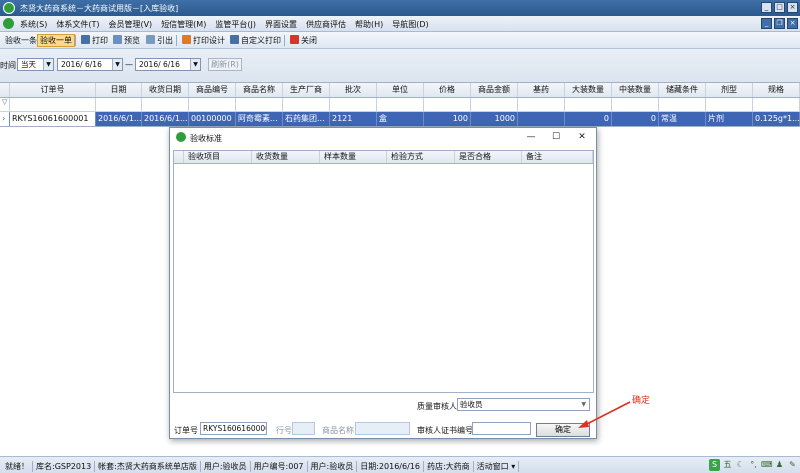 This screenshot has width=800, height=473. What do you see at coordinates (183, 24) in the screenshot?
I see `menu-sms: 短信管理(M)` at bounding box center [183, 24].